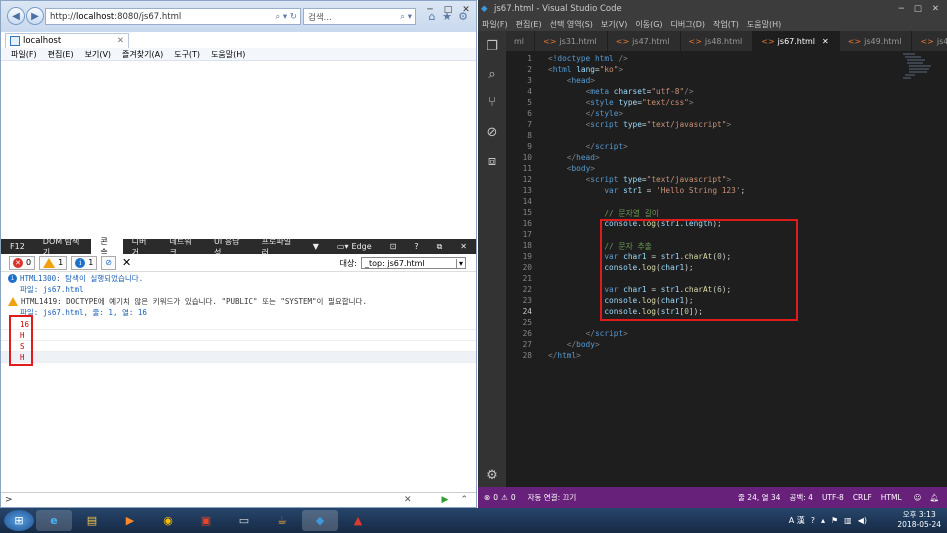 Image resolution: width=947 pixels, height=533 pixels. What do you see at coordinates (500, 497) in the screenshot?
I see `problems-indicator: ⊗ 0 ⚠ 0` at bounding box center [500, 497].